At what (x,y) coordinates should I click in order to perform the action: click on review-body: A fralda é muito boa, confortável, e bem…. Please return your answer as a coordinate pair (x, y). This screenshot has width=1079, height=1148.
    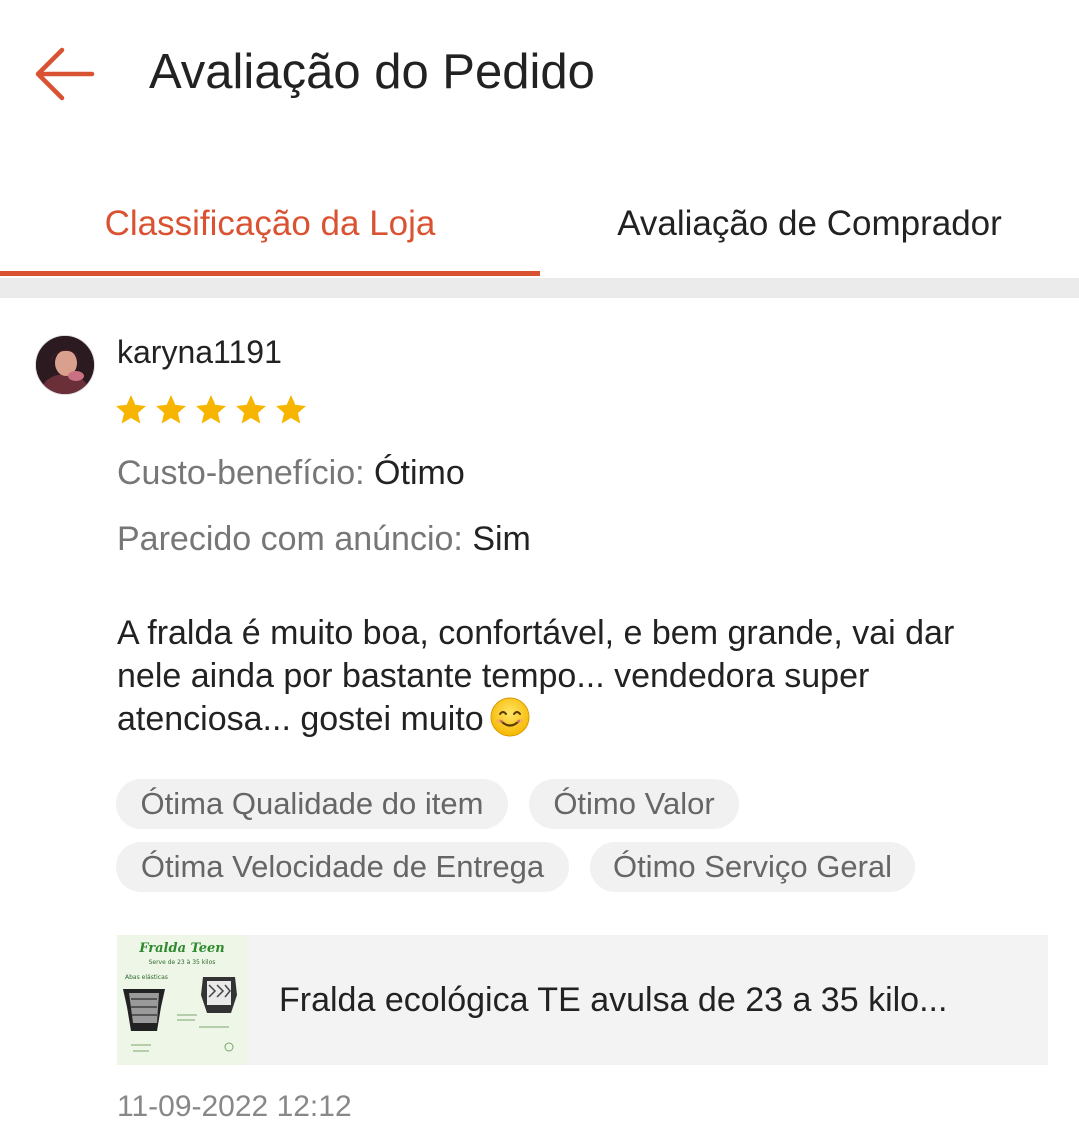
    Looking at the image, I should click on (536, 676).